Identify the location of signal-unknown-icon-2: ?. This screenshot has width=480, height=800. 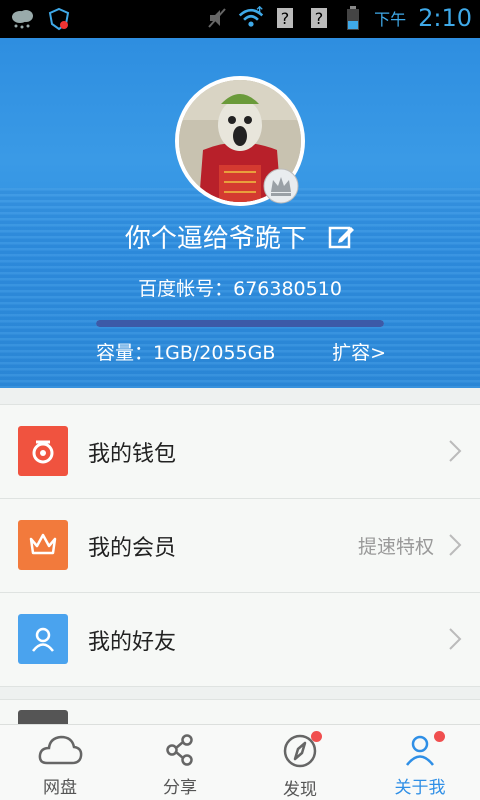
(319, 18).